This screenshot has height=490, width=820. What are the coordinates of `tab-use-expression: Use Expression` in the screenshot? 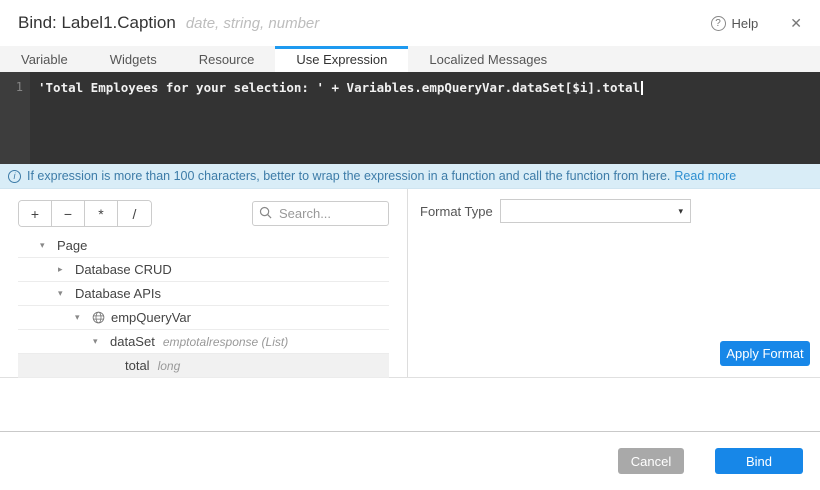 It's located at (342, 59).